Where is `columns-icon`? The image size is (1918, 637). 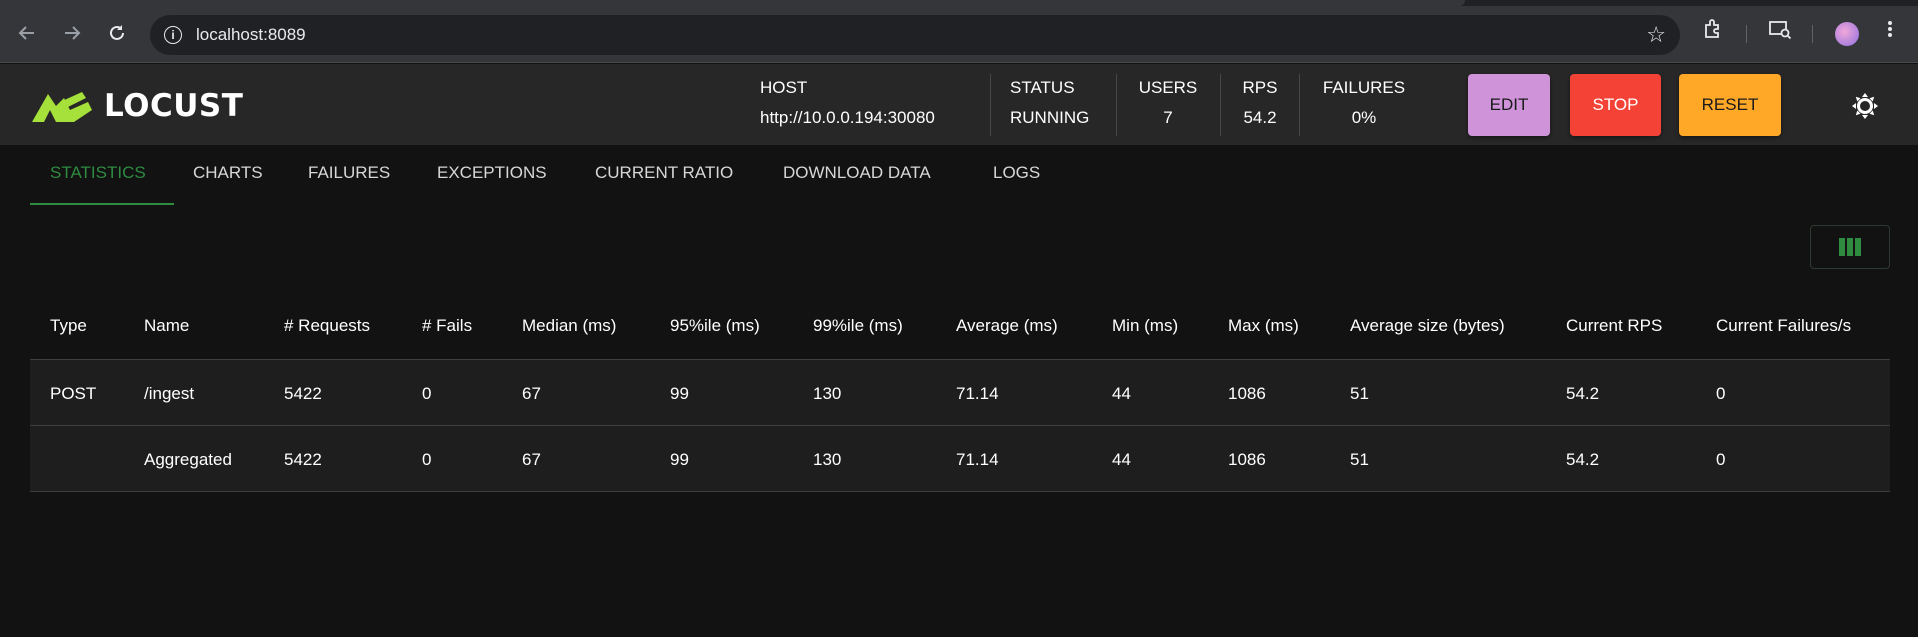 columns-icon is located at coordinates (1850, 247).